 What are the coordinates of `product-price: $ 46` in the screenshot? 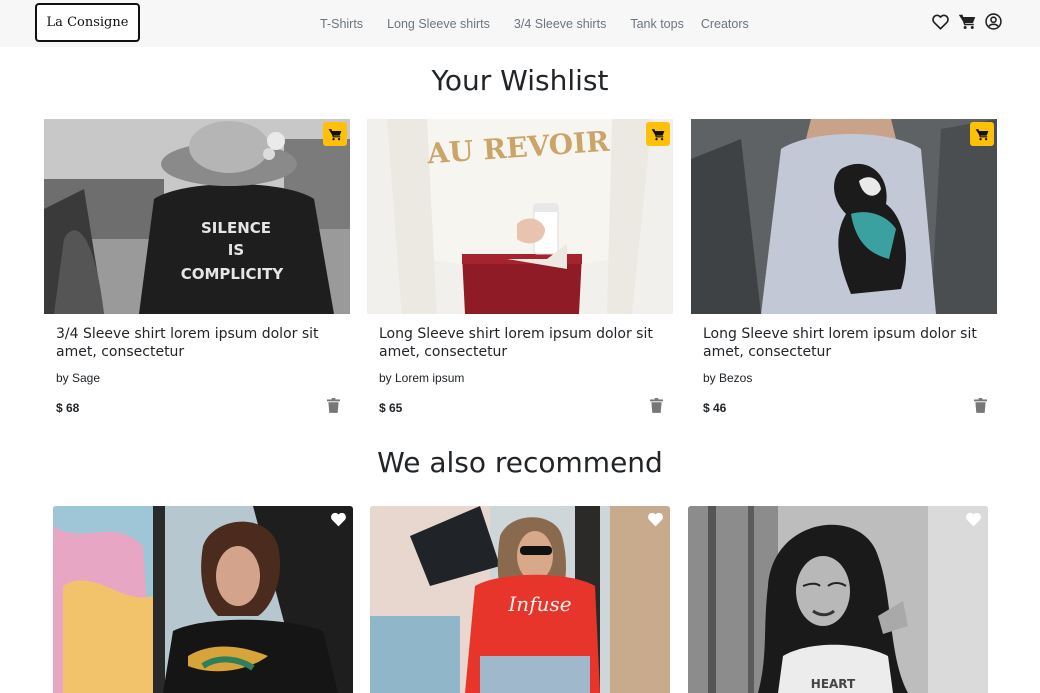 It's located at (715, 408).